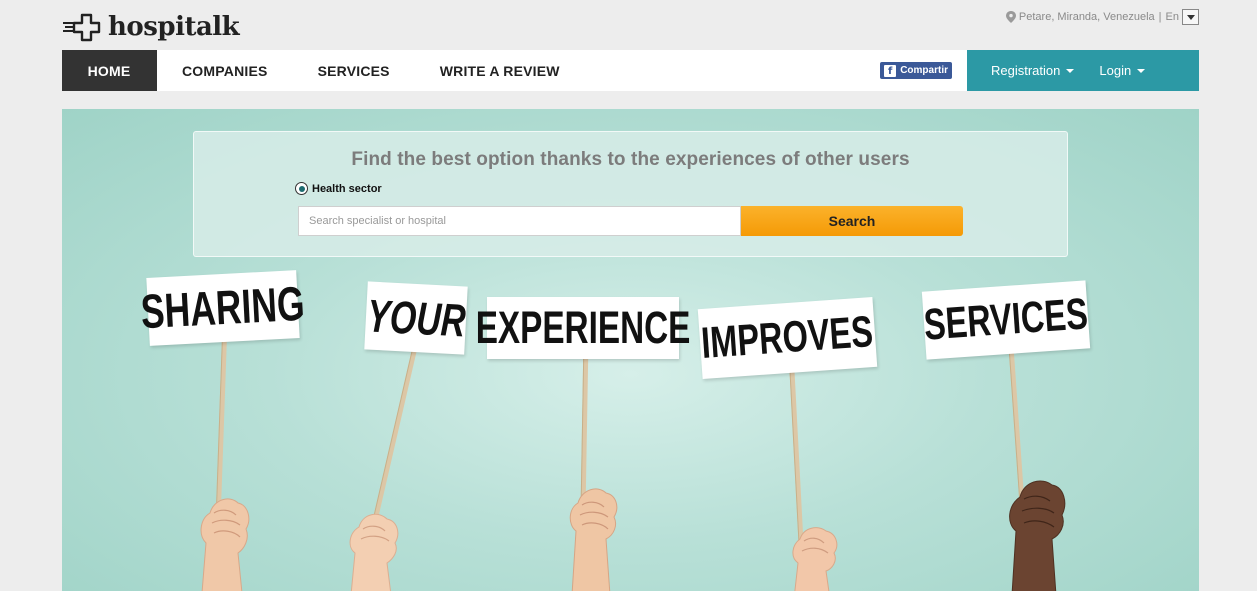 The width and height of the screenshot is (1257, 591). I want to click on locale-selector: Petare, Miranda, Venezuela | En, so click(1102, 17).